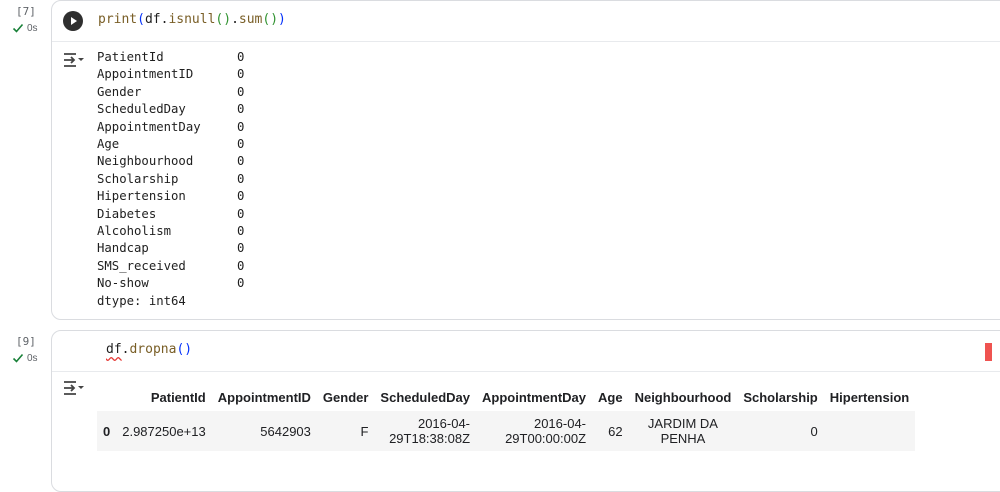  Describe the element at coordinates (170, 283) in the screenshot. I see `output-line: No-show 0` at that location.